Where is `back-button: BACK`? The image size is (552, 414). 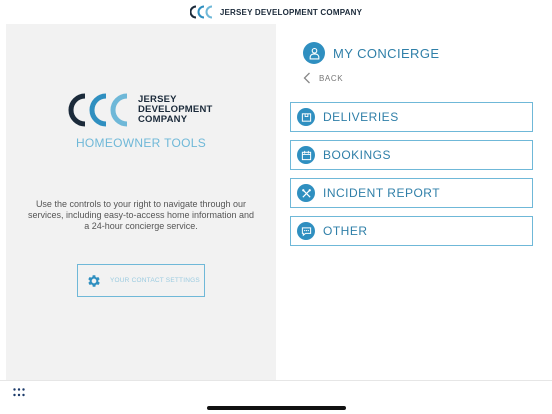 back-button: BACK is located at coordinates (323, 78).